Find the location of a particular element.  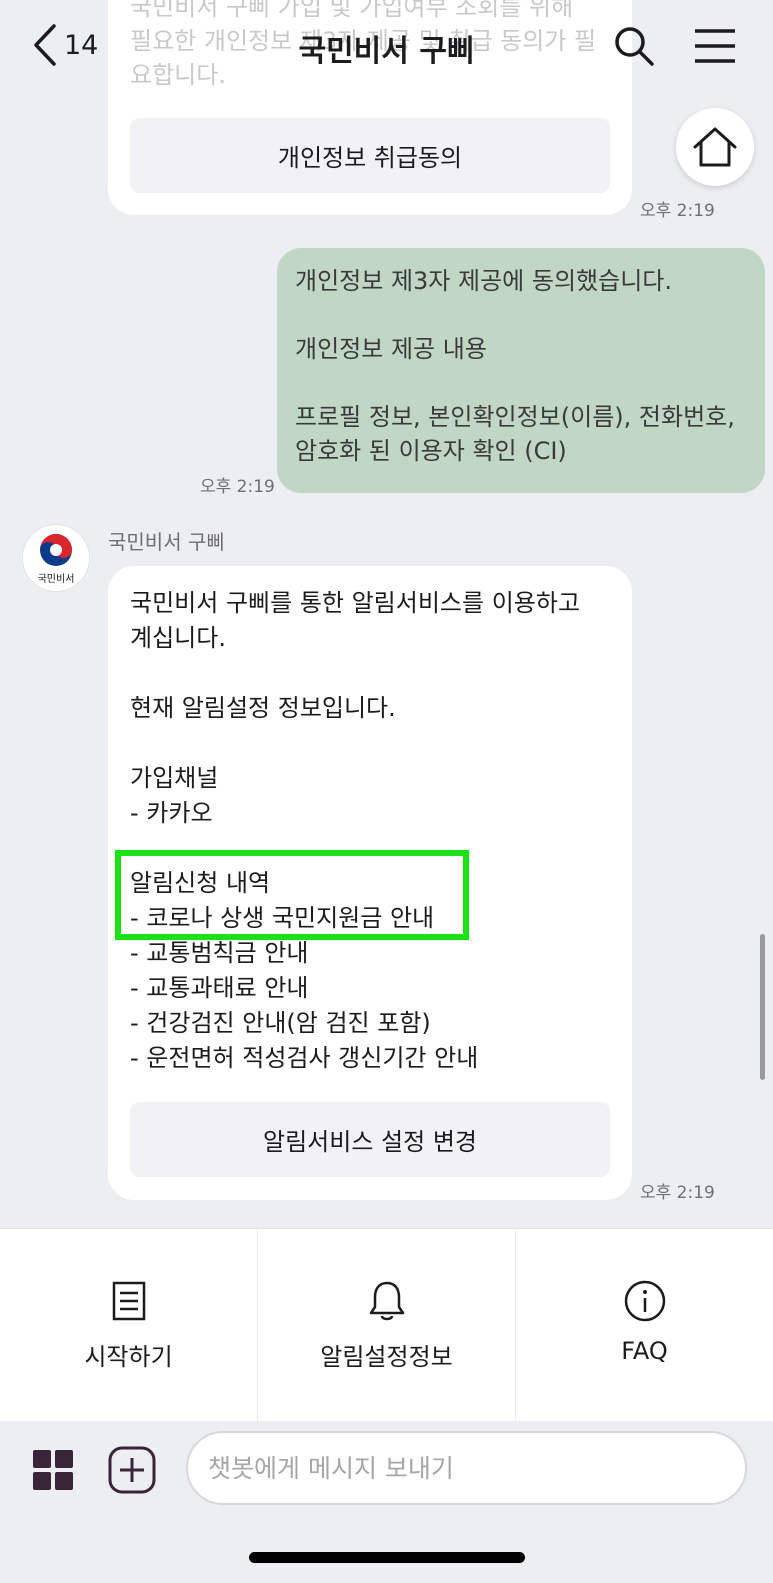

document-icon is located at coordinates (128, 1301).